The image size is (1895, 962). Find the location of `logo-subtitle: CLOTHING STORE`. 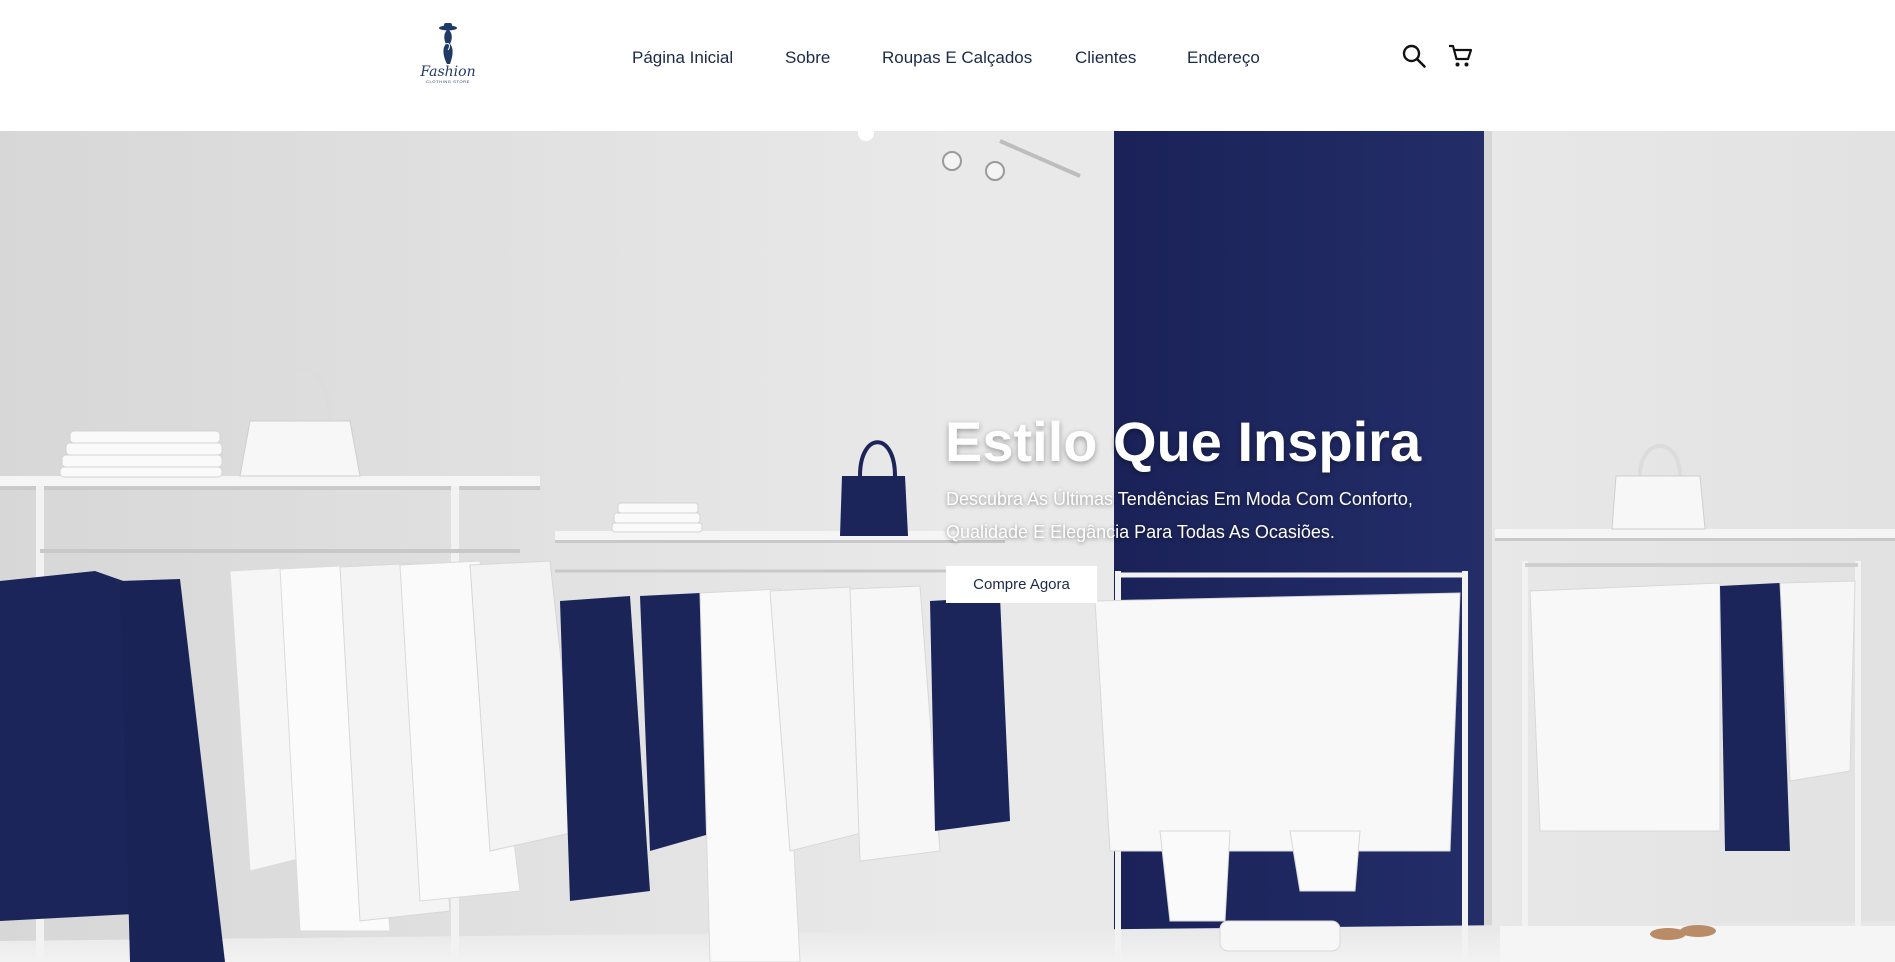

logo-subtitle: CLOTHING STORE is located at coordinates (448, 81).